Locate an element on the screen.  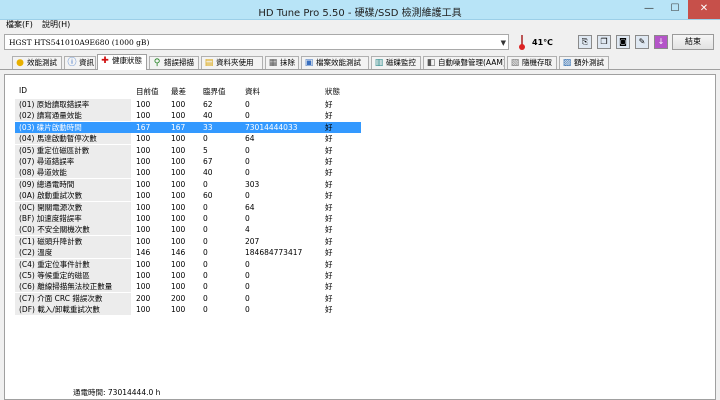
row-worst: 200 is located at coordinates (178, 298).